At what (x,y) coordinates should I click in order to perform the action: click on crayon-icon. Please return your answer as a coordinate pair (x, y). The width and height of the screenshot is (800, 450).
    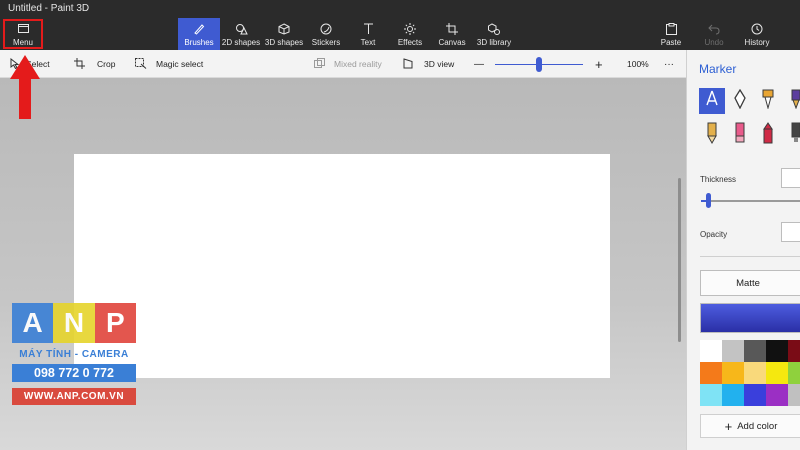
    Looking at the image, I should click on (768, 135).